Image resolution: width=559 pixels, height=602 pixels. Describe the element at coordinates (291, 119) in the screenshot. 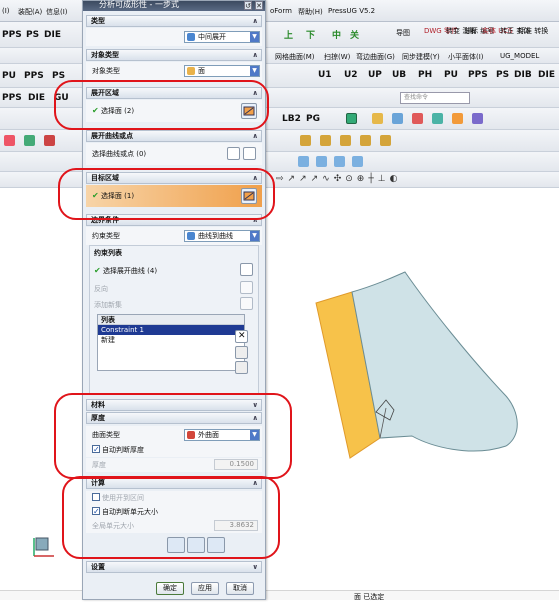

I see `toolbar-lb2: LB2` at that location.